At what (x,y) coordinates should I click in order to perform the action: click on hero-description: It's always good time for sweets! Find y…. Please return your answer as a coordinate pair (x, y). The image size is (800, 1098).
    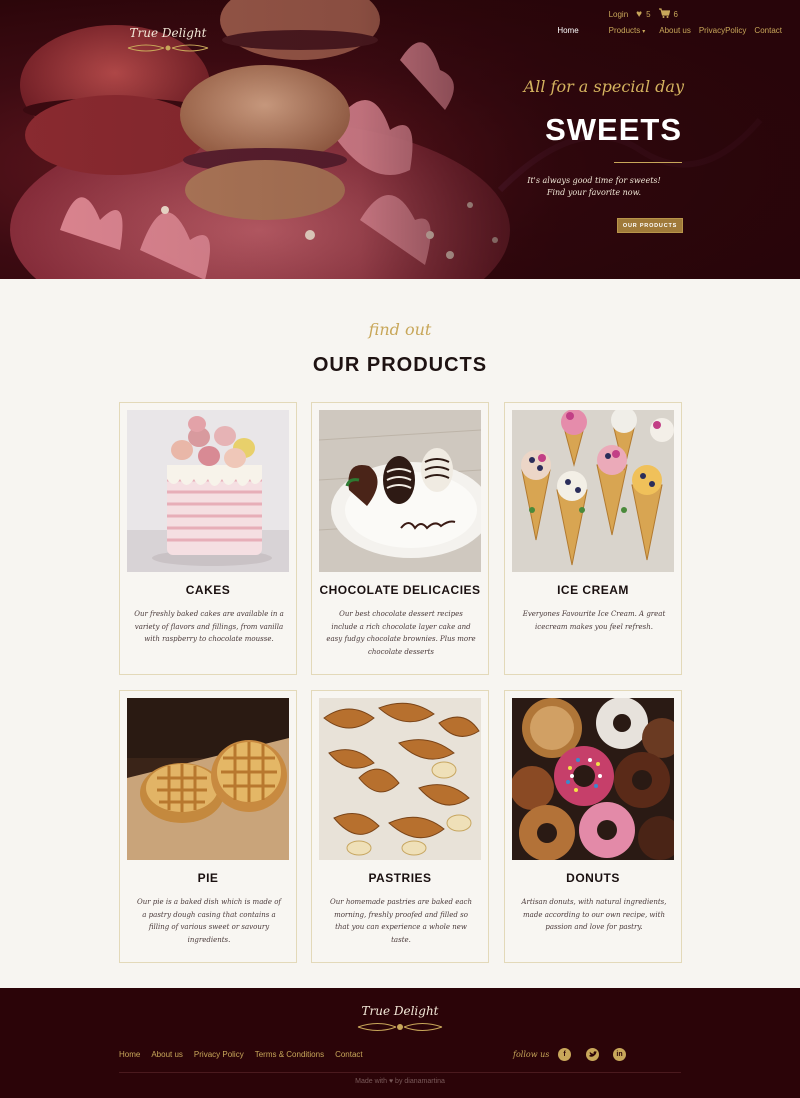
    Looking at the image, I should click on (594, 187).